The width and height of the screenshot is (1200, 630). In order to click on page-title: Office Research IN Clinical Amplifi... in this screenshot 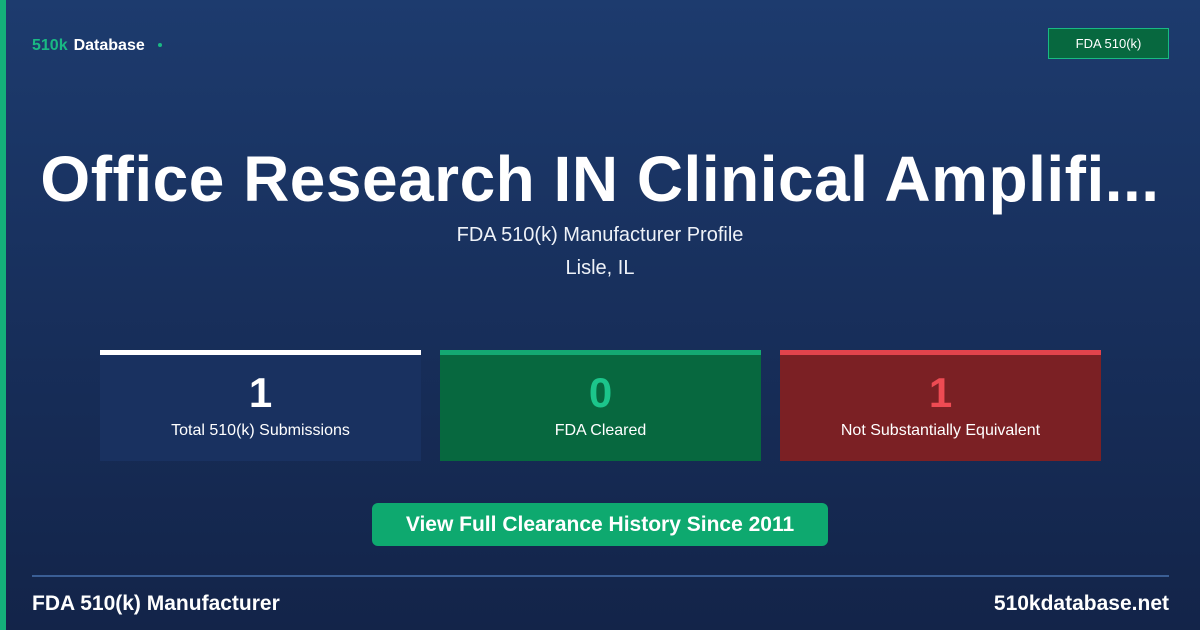, I will do `click(600, 179)`.